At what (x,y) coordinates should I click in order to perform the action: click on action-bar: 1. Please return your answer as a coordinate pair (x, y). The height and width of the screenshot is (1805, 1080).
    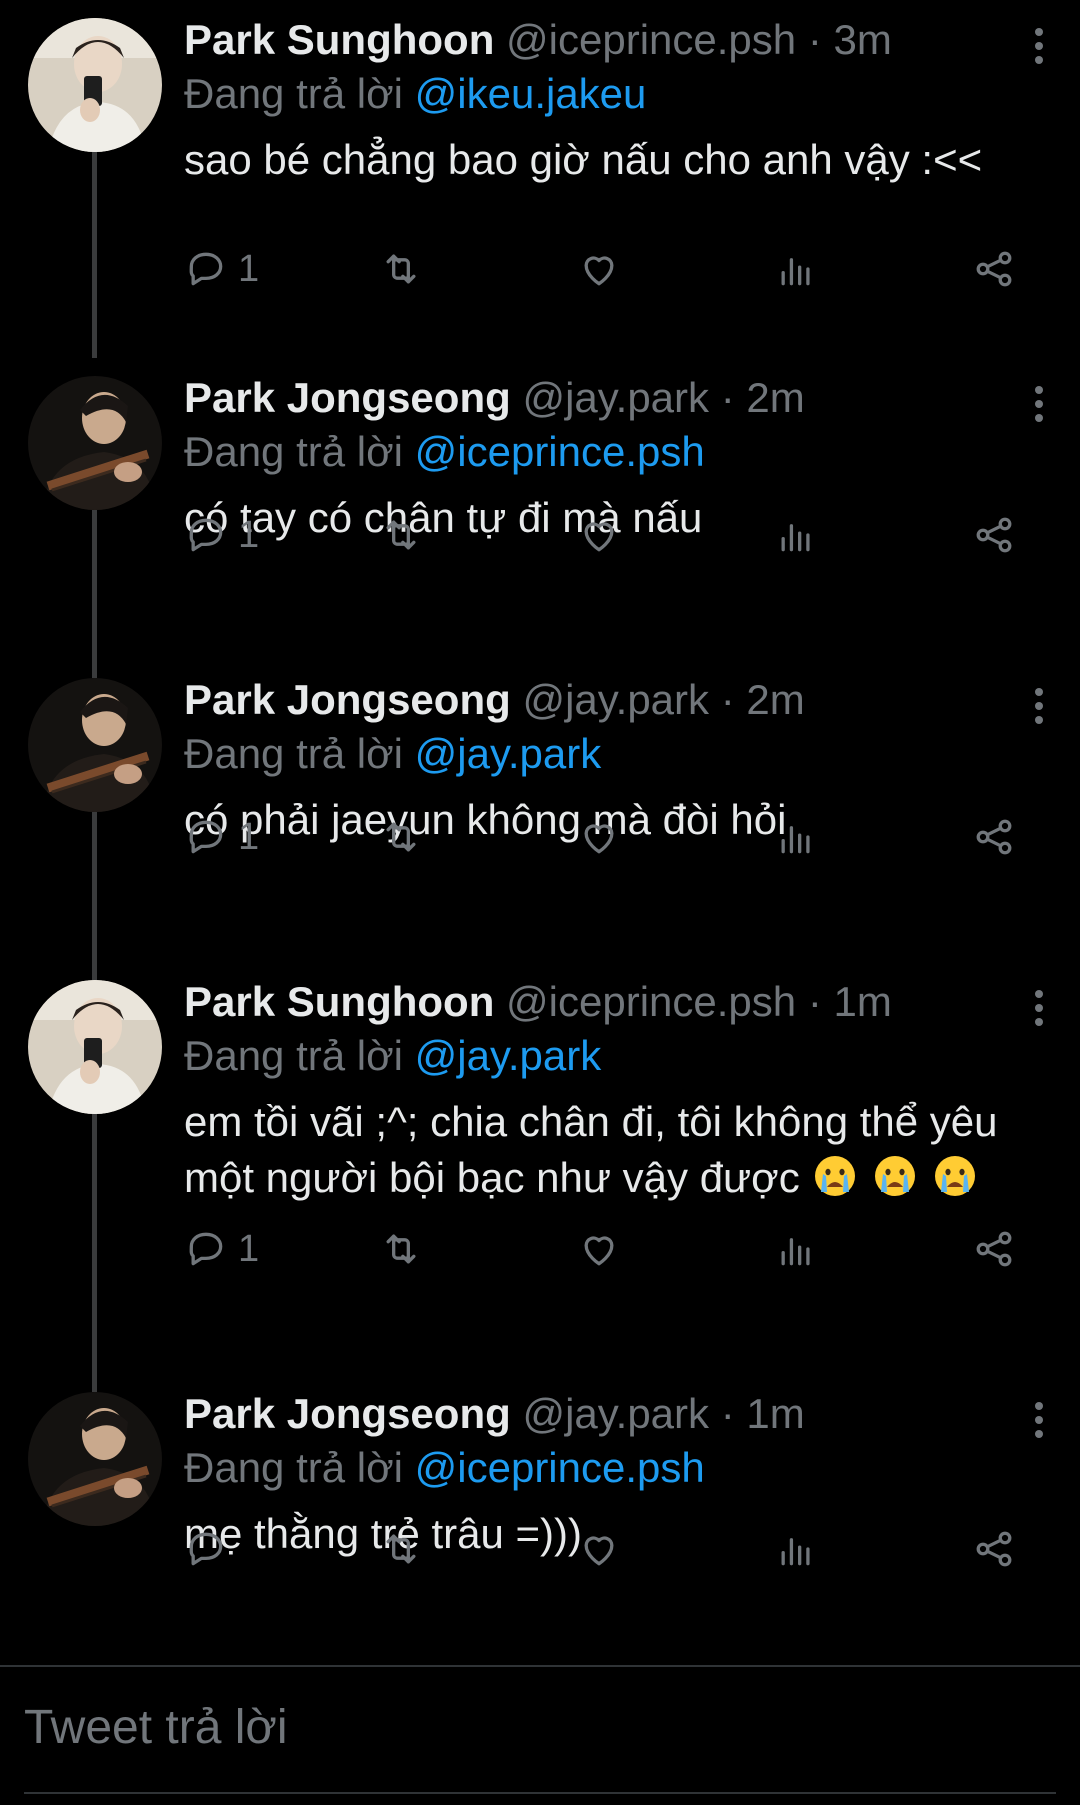
    Looking at the image, I should click on (604, 1249).